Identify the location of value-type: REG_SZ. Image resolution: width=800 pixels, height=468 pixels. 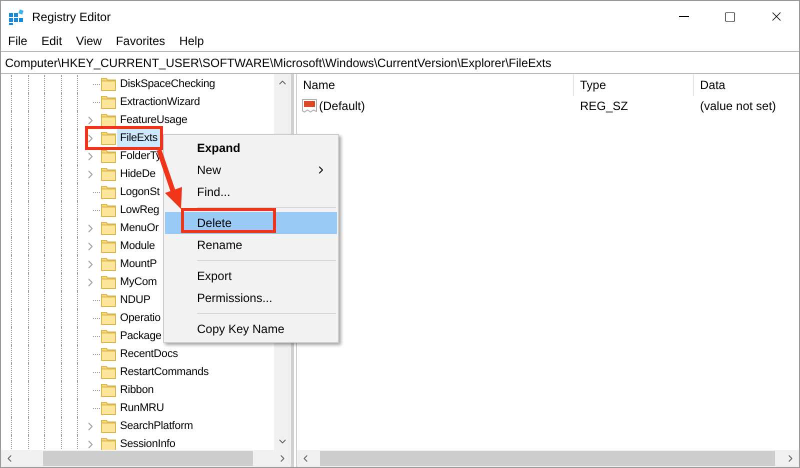
(604, 106).